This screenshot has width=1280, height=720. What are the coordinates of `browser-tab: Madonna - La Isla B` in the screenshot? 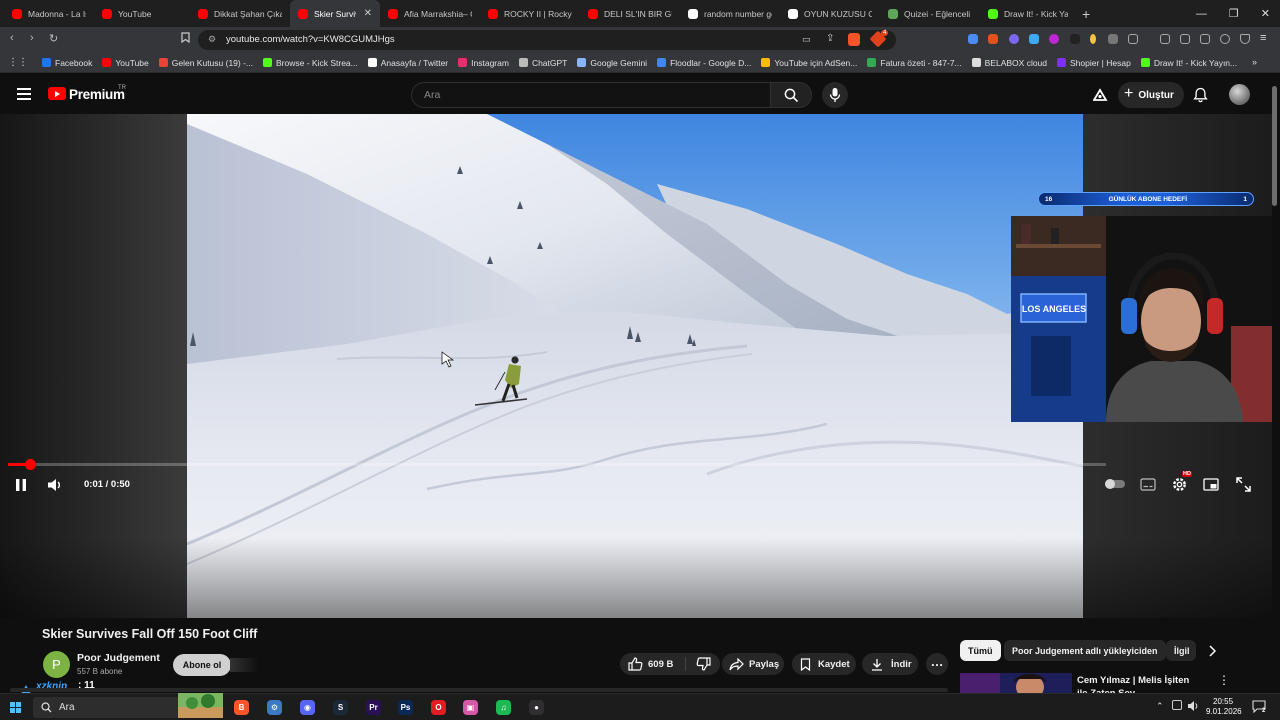 It's located at (49, 13).